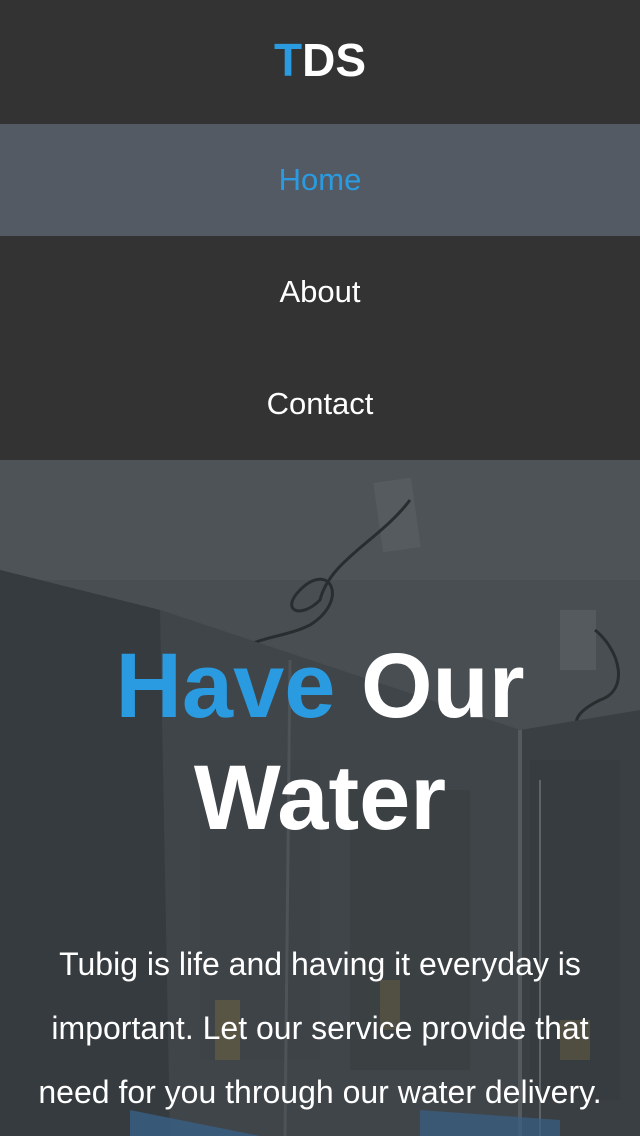 Image resolution: width=640 pixels, height=1136 pixels. Describe the element at coordinates (320, 180) in the screenshot. I see `nav-item-home: Home` at that location.